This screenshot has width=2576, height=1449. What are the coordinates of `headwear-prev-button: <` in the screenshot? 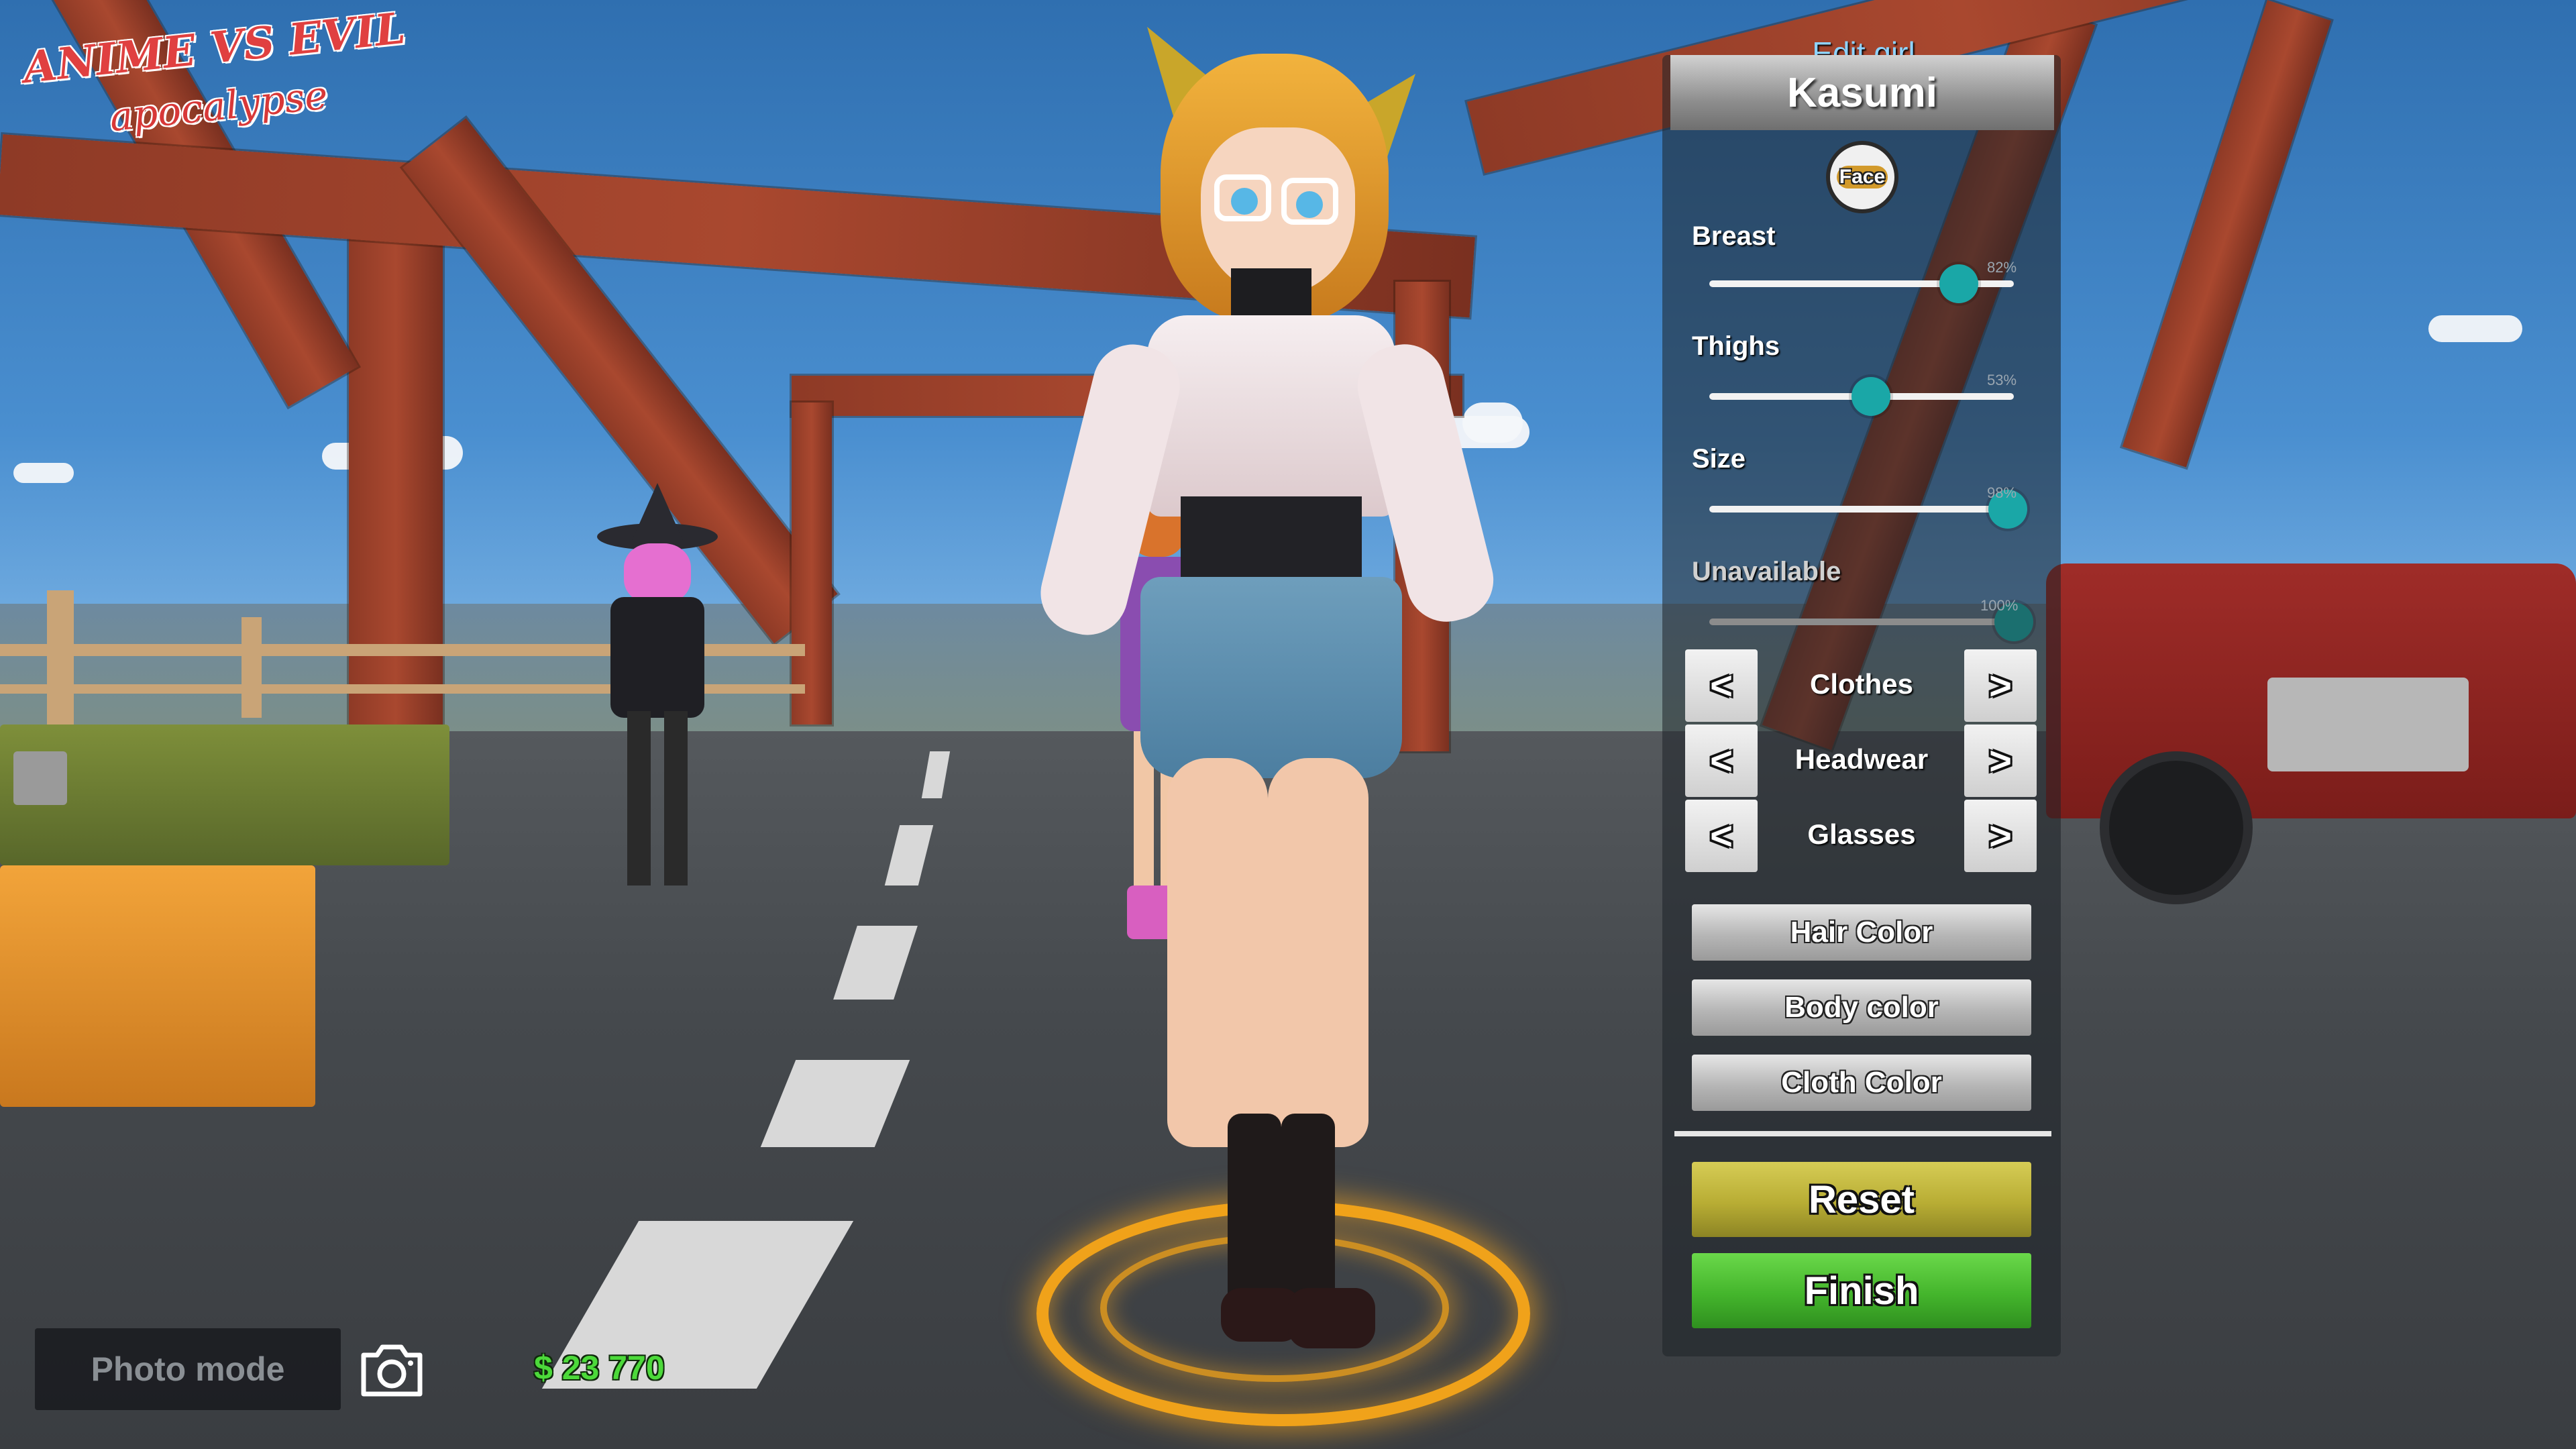 It's located at (1721, 760).